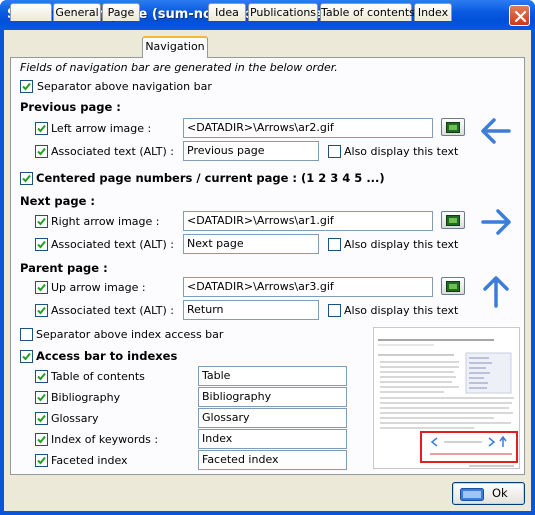 The height and width of the screenshot is (515, 535). I want to click on centered-page-numbers-checkbox, so click(26, 178).